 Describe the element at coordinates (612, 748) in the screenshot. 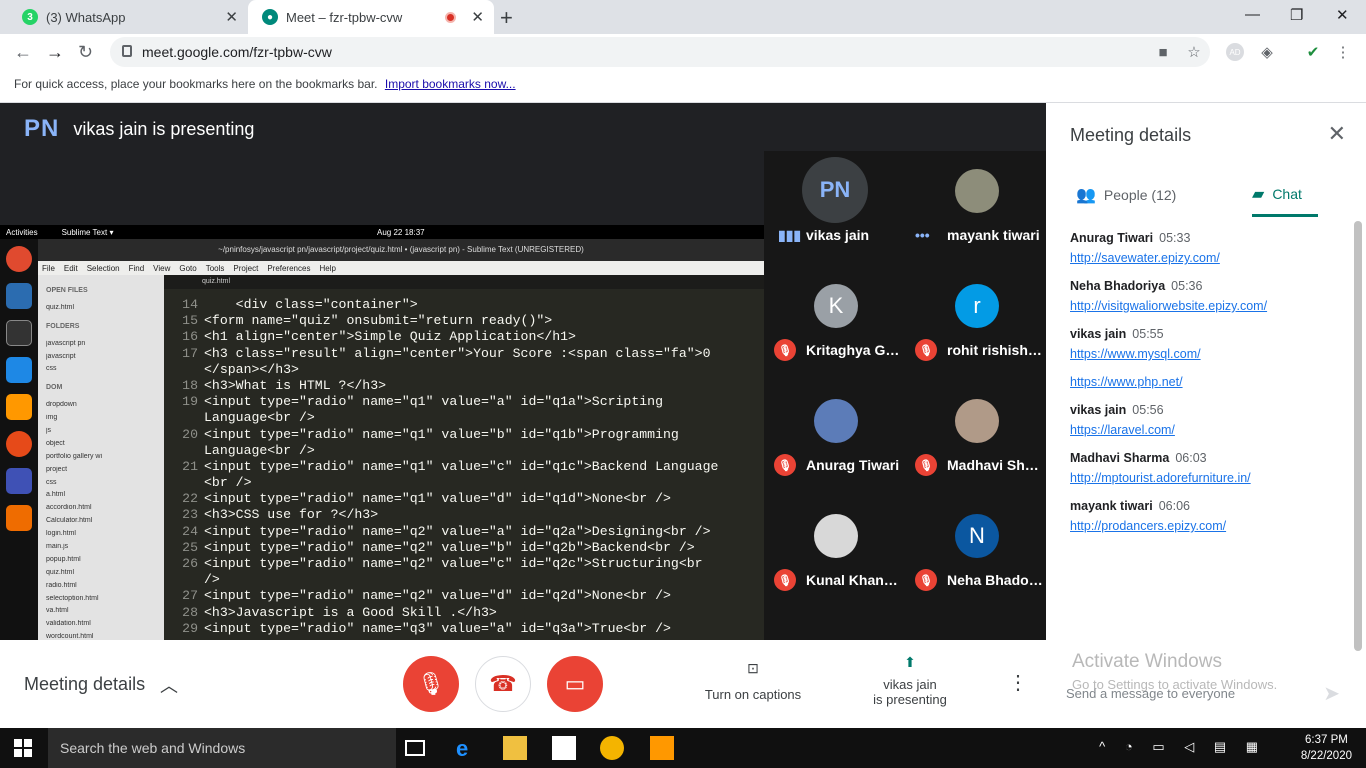

I see `chrome-taskbar-icon` at that location.